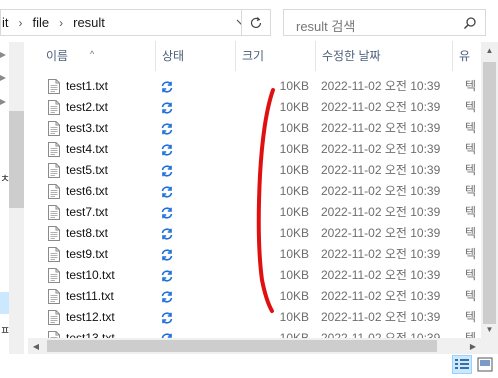  I want to click on details-view-icon, so click(462, 364).